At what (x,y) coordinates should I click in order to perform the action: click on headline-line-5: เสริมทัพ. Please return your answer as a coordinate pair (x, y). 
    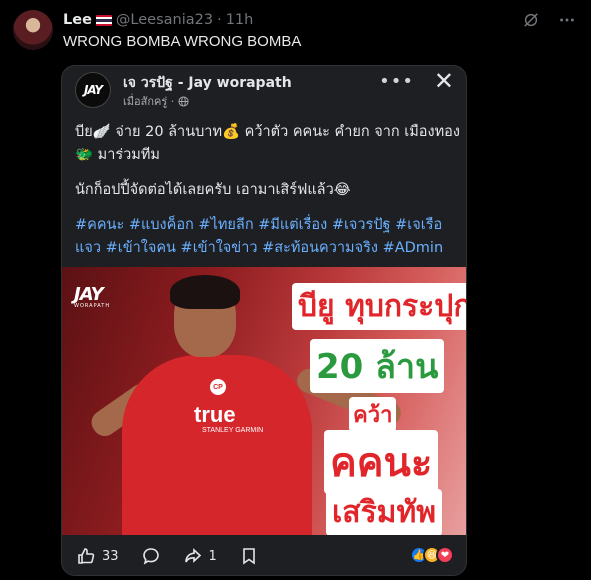
    Looking at the image, I should click on (384, 512).